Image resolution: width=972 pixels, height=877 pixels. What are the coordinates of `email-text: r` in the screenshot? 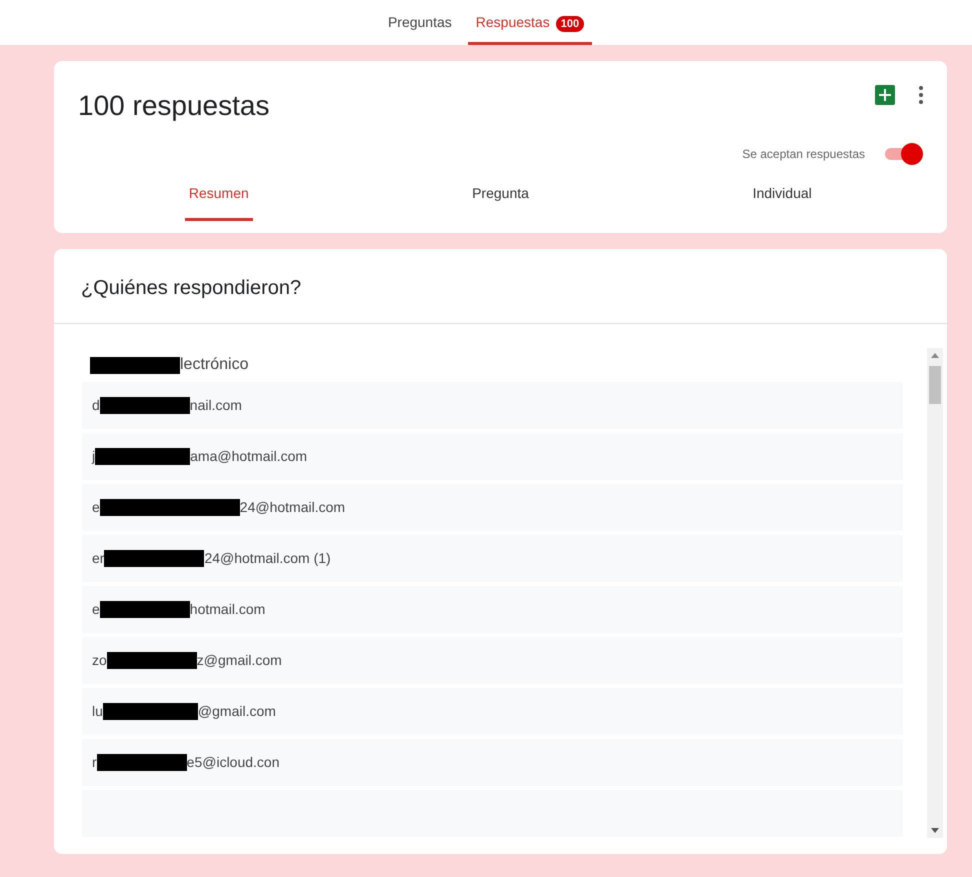 It's located at (94, 762).